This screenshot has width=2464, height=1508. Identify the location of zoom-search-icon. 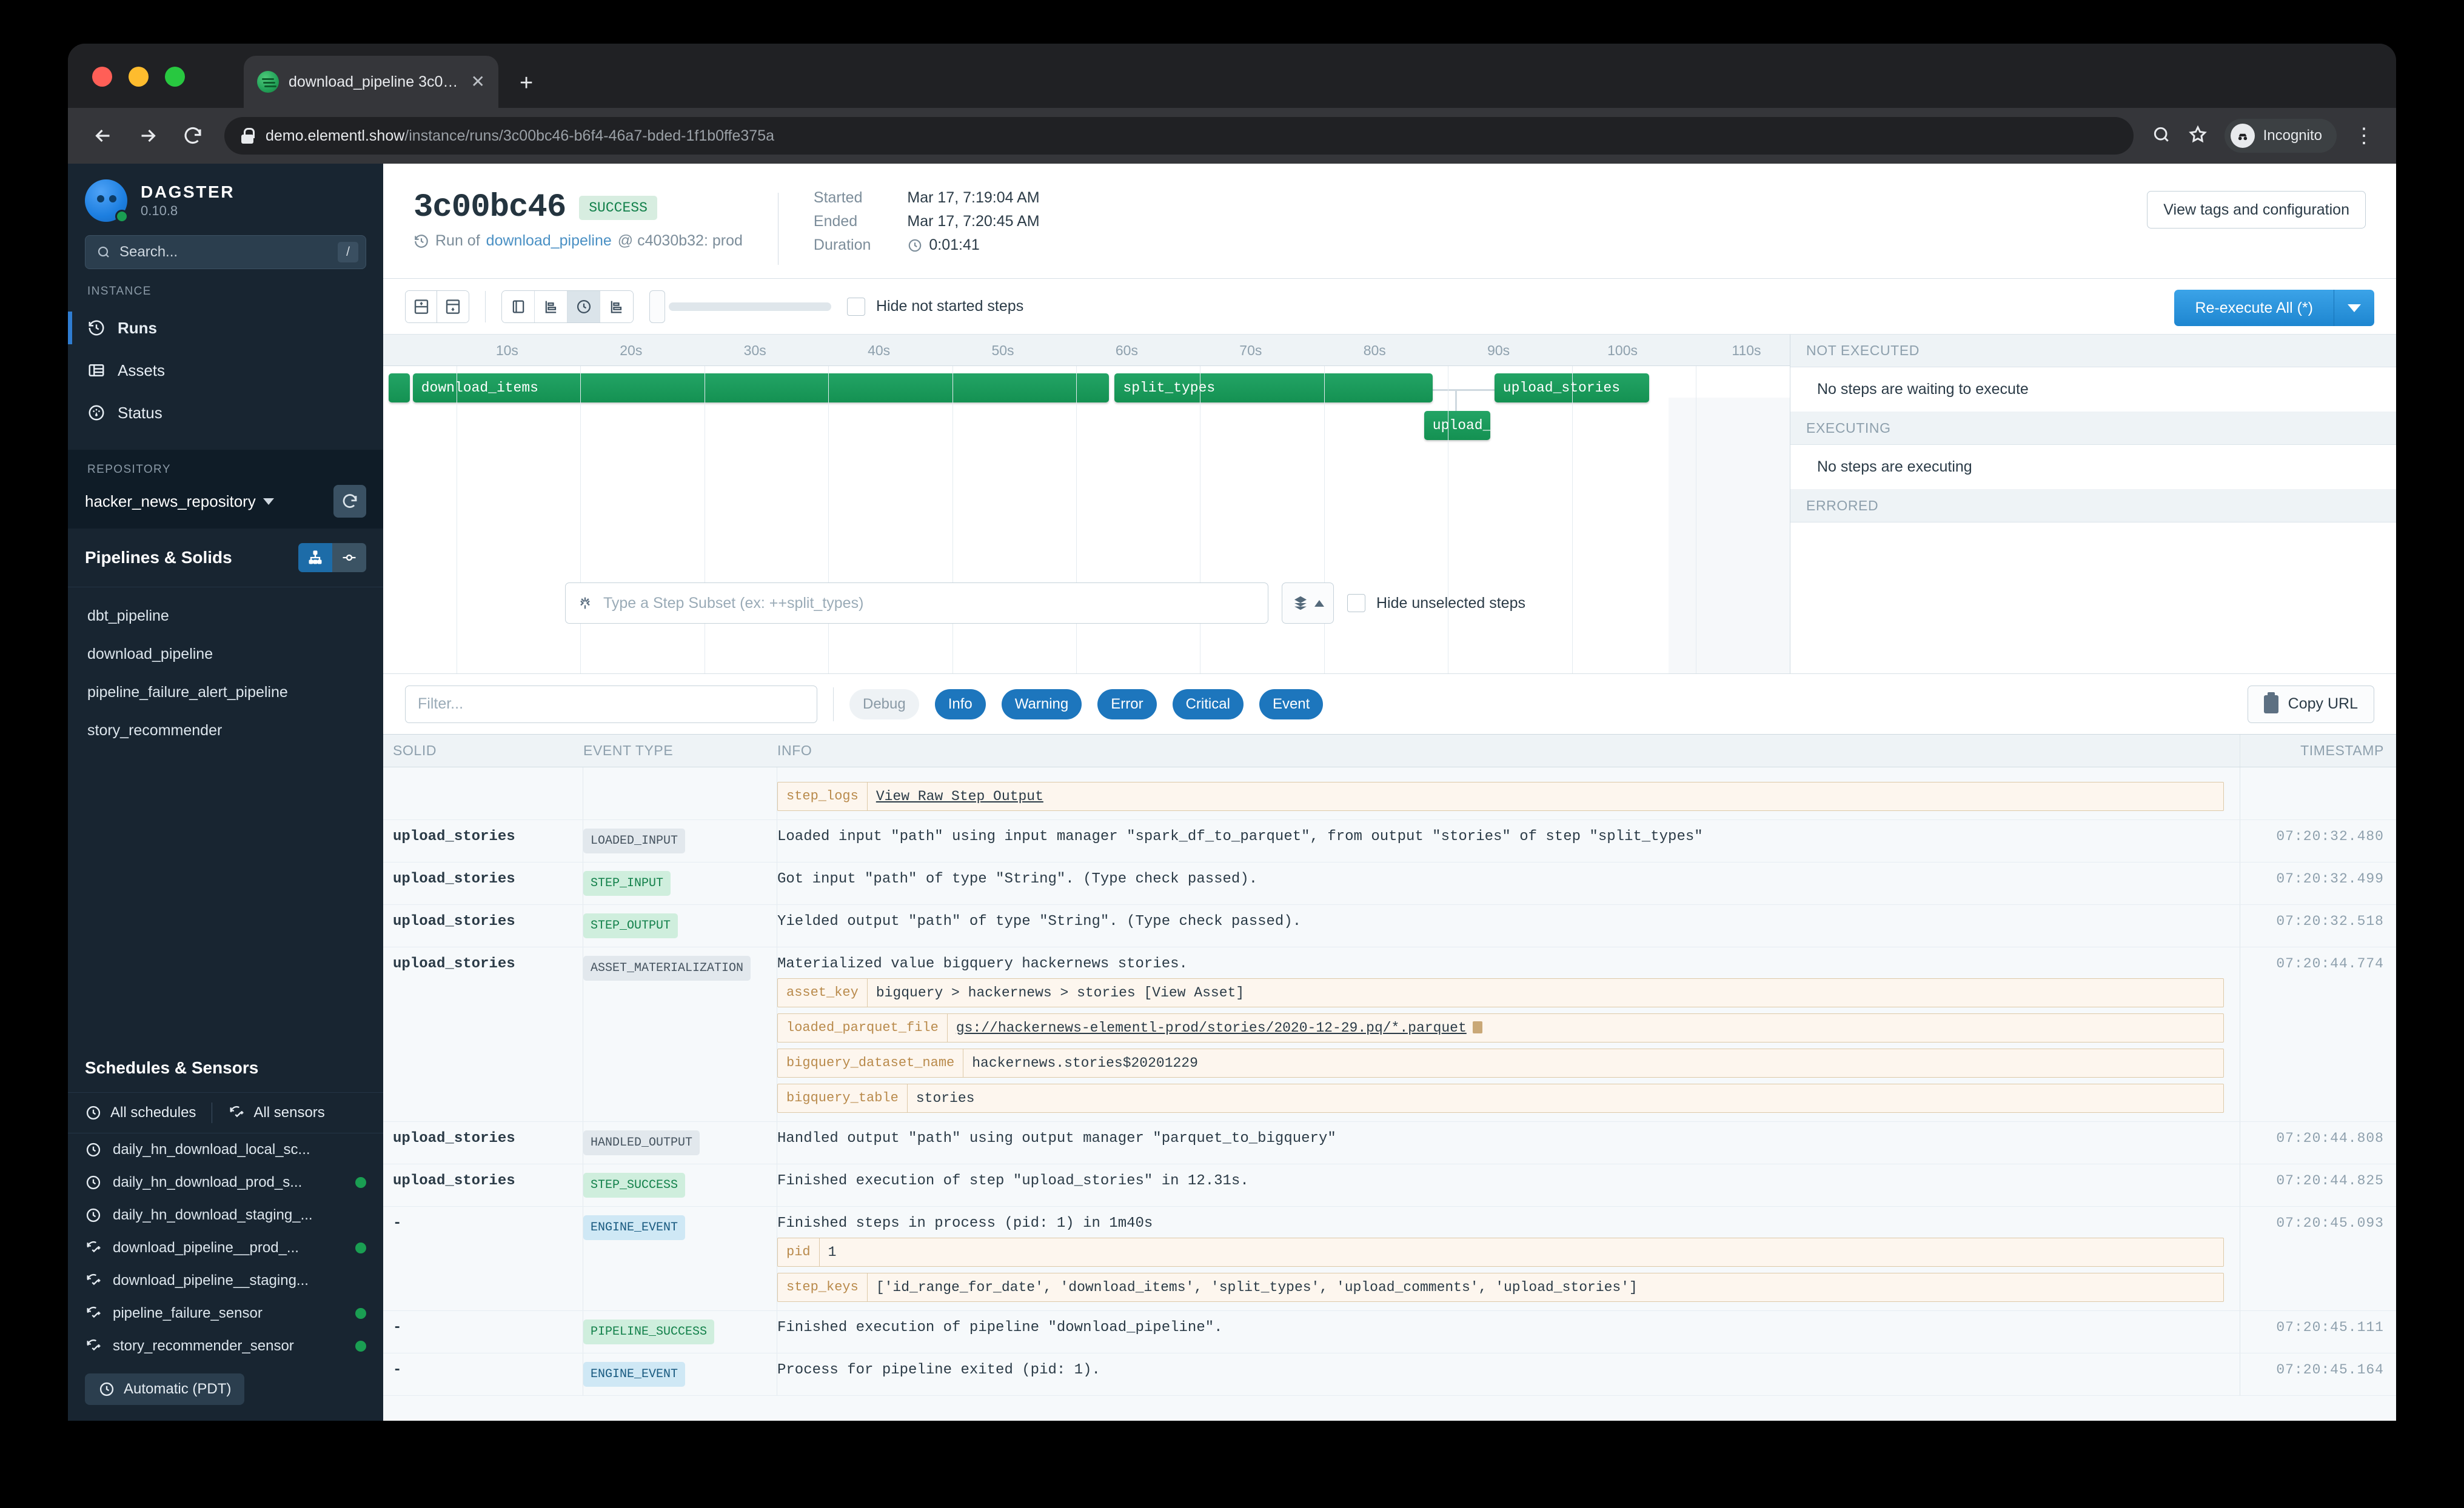
(2161, 136).